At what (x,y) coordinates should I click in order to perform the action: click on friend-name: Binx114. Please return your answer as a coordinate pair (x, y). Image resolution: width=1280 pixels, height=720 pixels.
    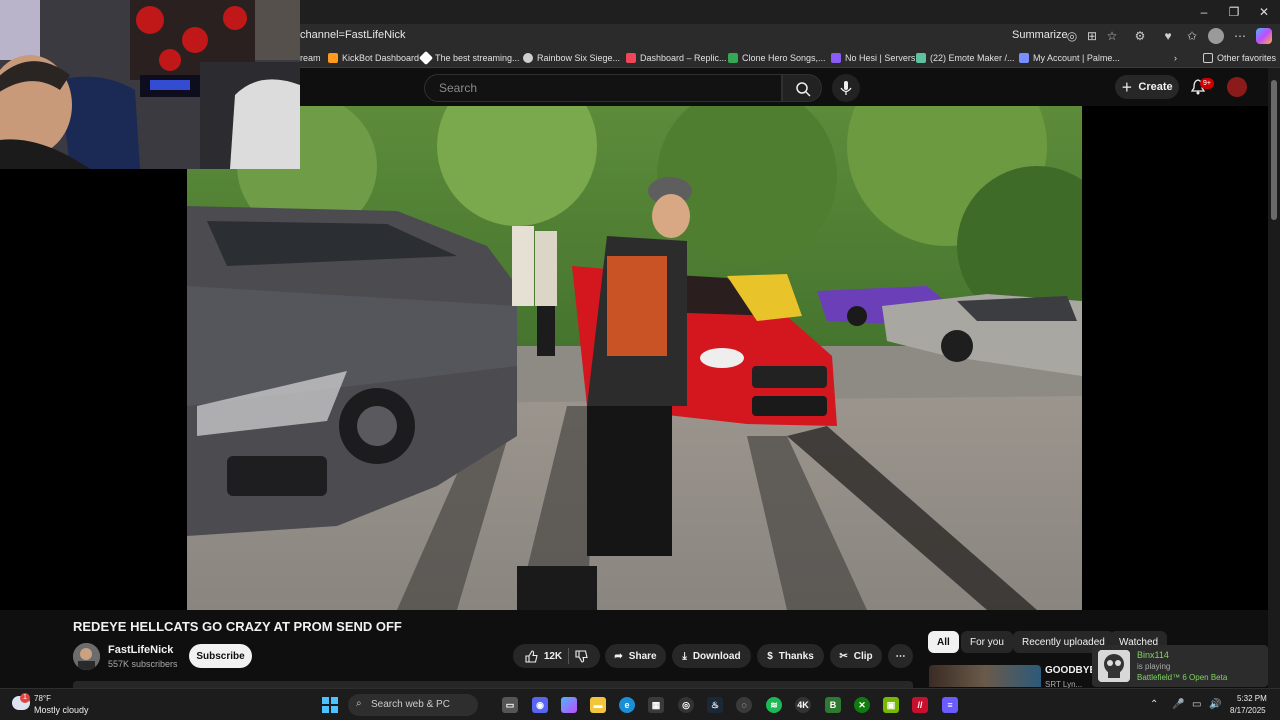
    Looking at the image, I should click on (1153, 655).